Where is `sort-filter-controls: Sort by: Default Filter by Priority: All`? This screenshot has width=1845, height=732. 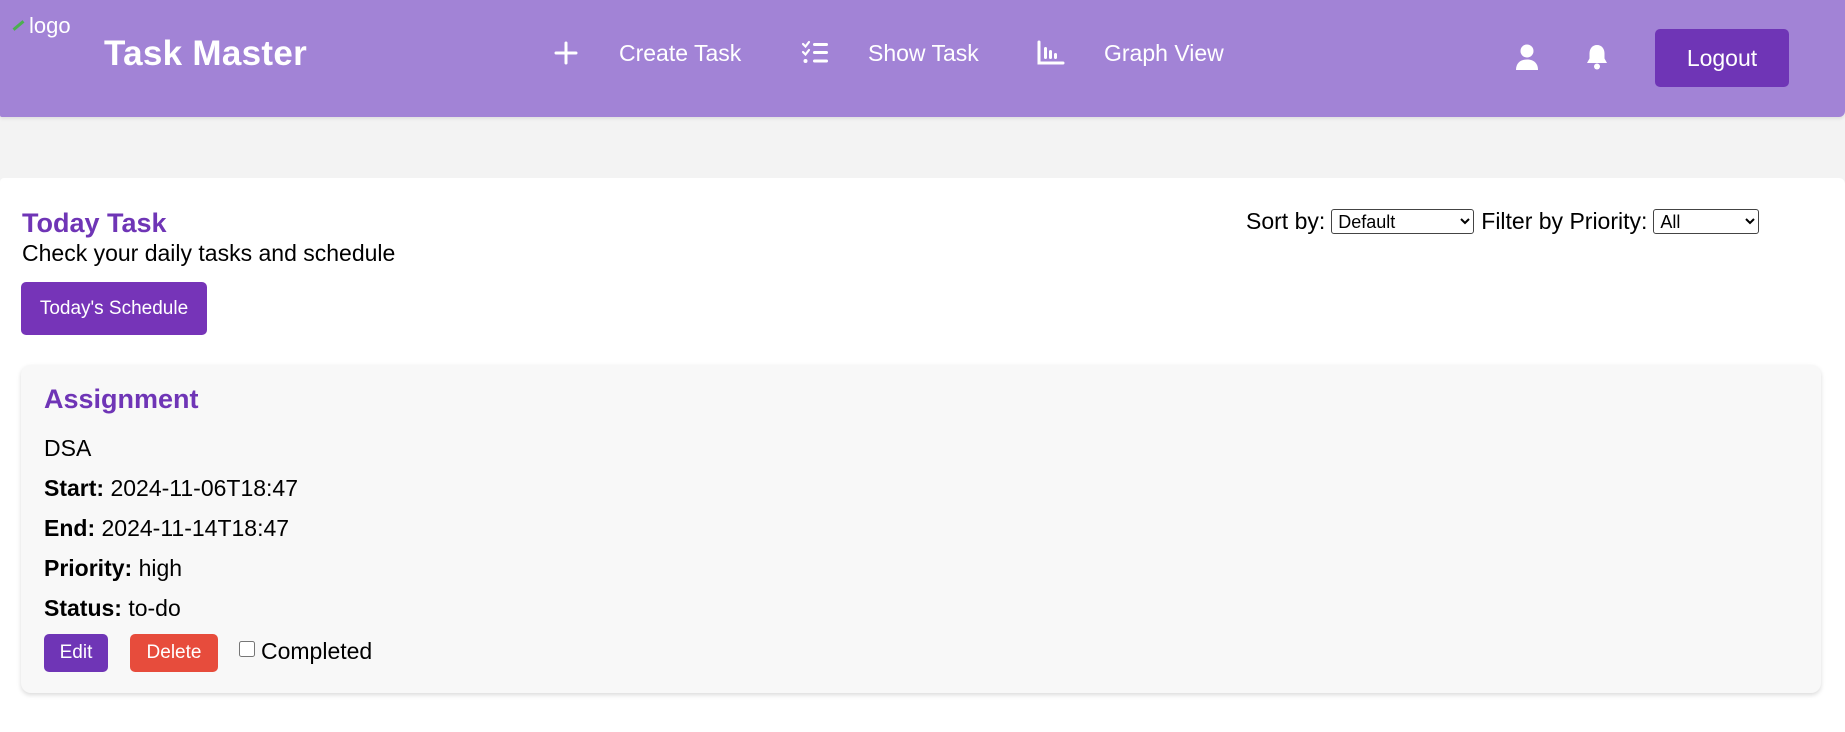 sort-filter-controls: Sort by: Default Filter by Priority: All is located at coordinates (1506, 221).